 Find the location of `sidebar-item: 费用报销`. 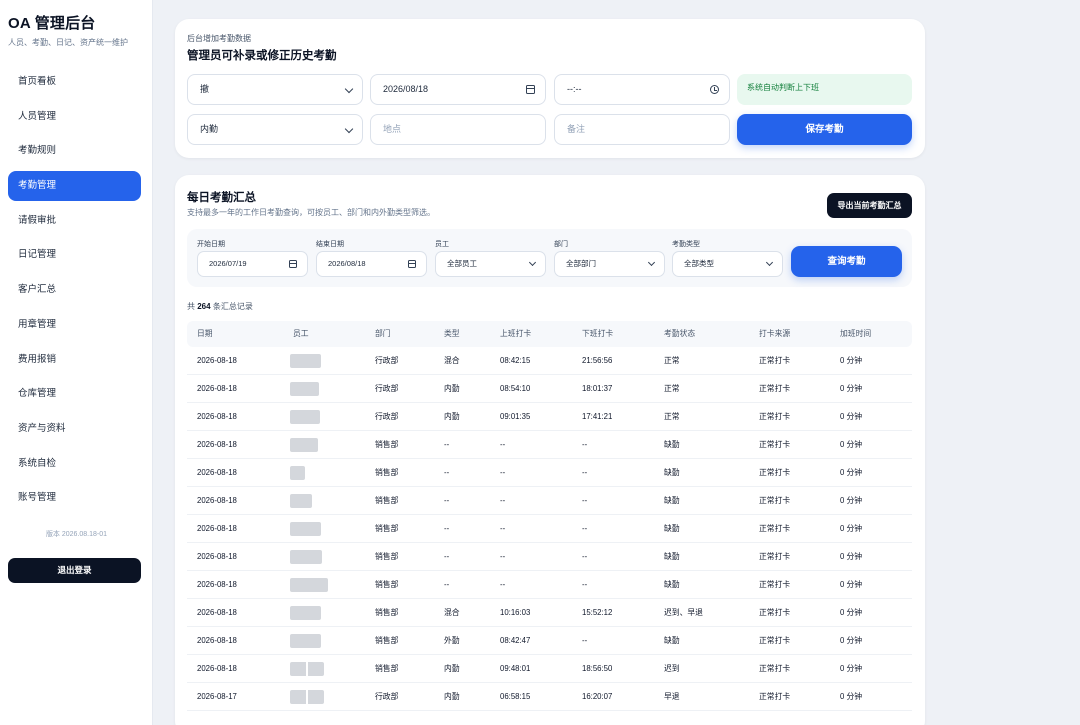

sidebar-item: 费用报销 is located at coordinates (74, 360).